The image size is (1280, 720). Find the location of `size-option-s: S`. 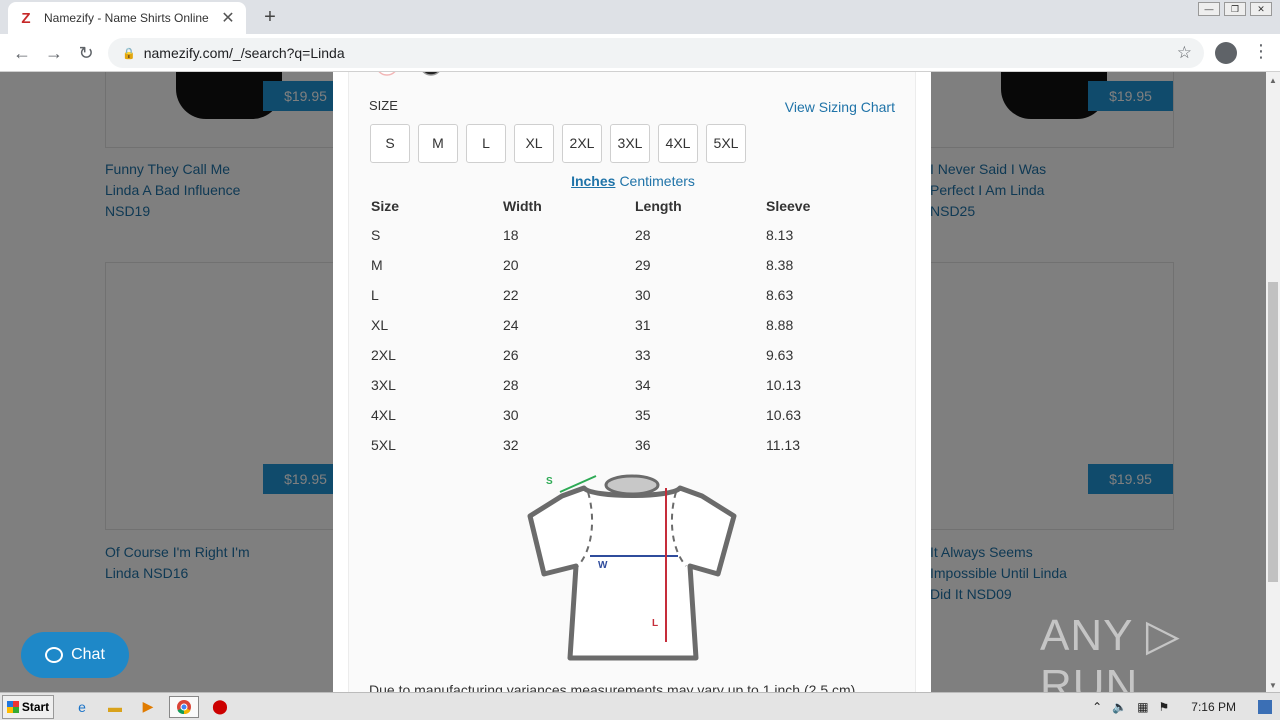

size-option-s: S is located at coordinates (390, 143).